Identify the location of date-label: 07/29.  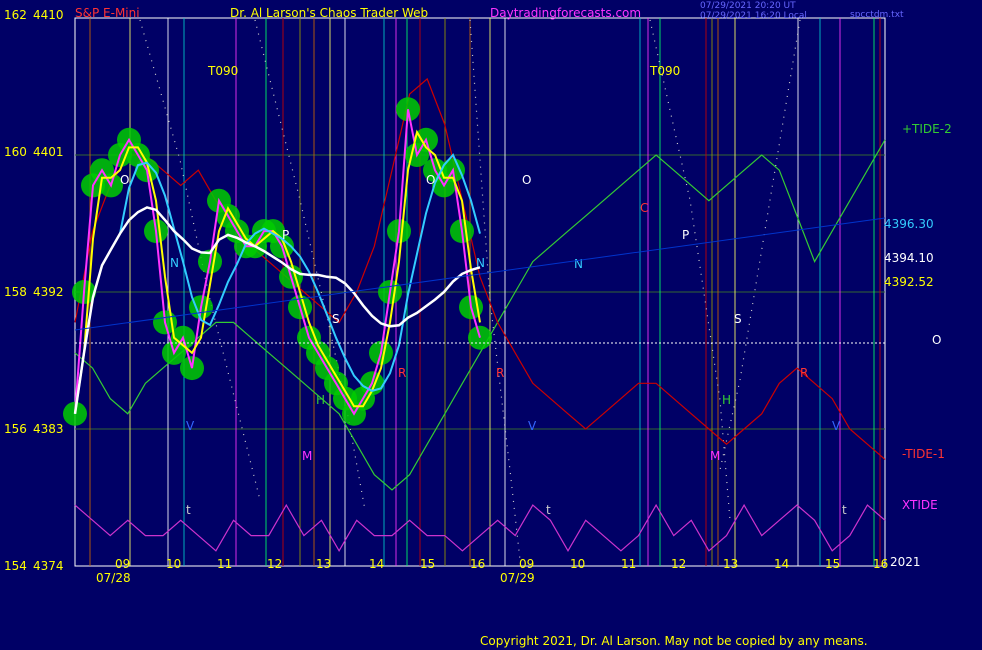
(517, 578).